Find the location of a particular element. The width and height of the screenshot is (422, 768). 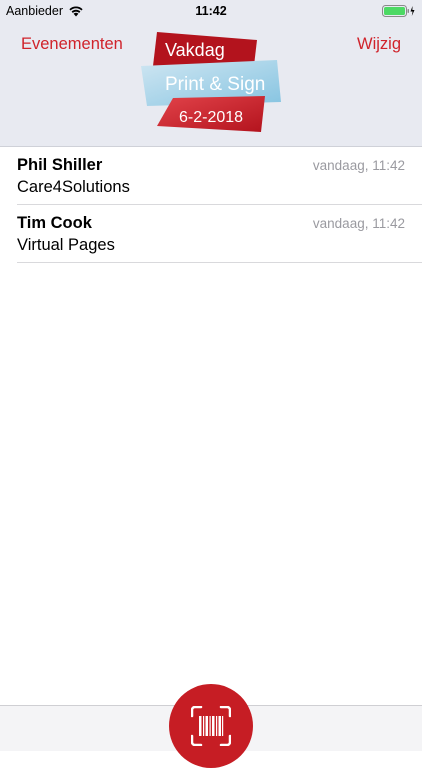

edit-button: Wijzig is located at coordinates (379, 44).